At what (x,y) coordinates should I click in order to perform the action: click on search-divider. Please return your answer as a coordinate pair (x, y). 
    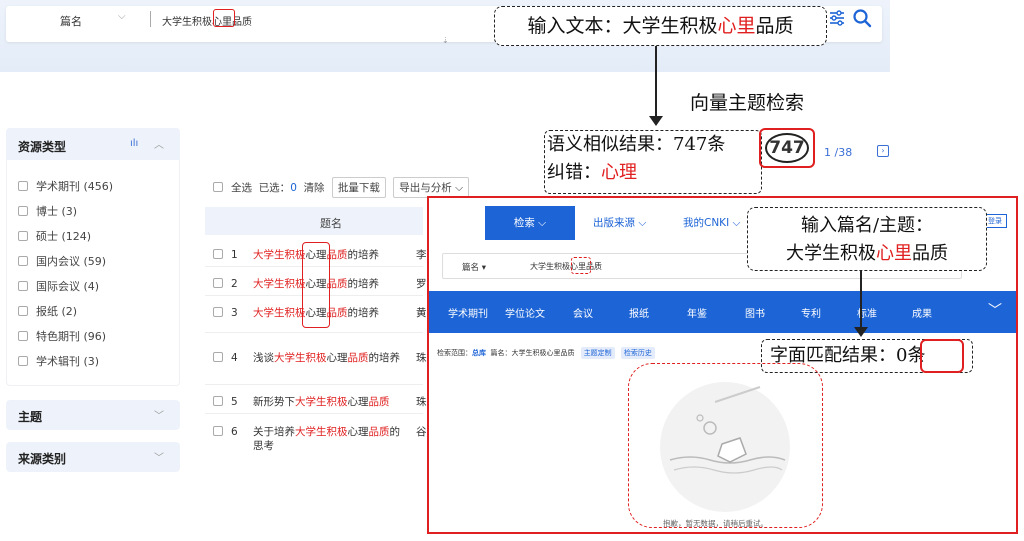
    Looking at the image, I should click on (150, 19).